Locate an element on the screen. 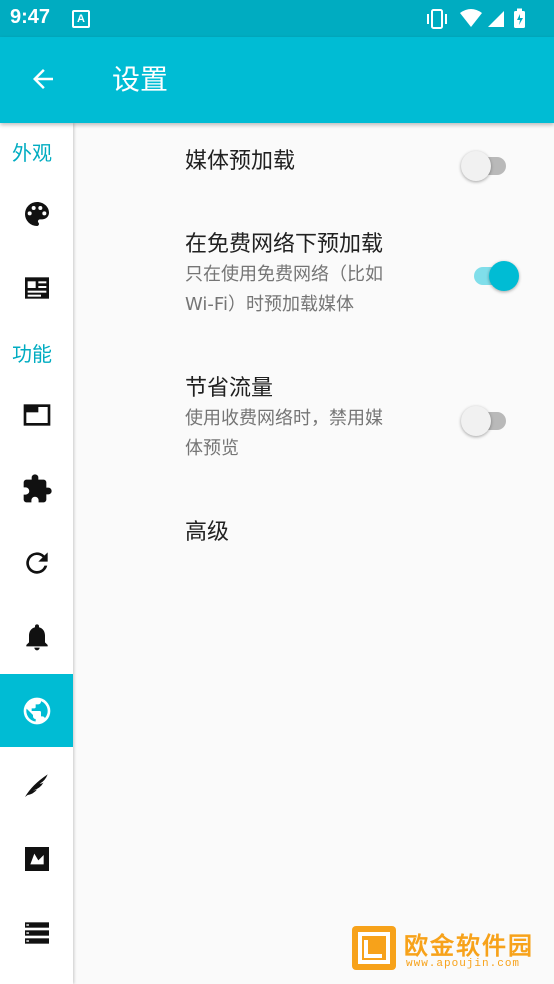 Image resolution: width=554 pixels, height=984 pixels. palette-icon is located at coordinates (36, 213).